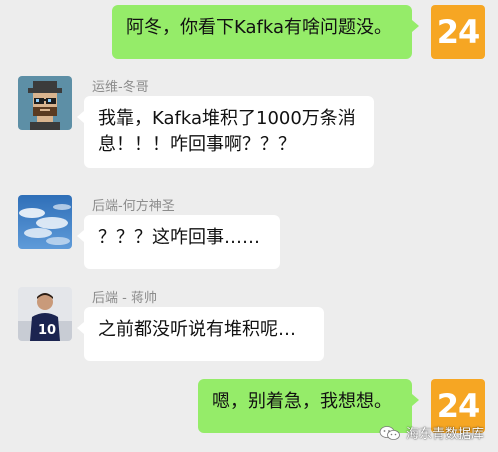 This screenshot has height=452, width=498. I want to click on soccer-player-avatar: 10, so click(45, 314).